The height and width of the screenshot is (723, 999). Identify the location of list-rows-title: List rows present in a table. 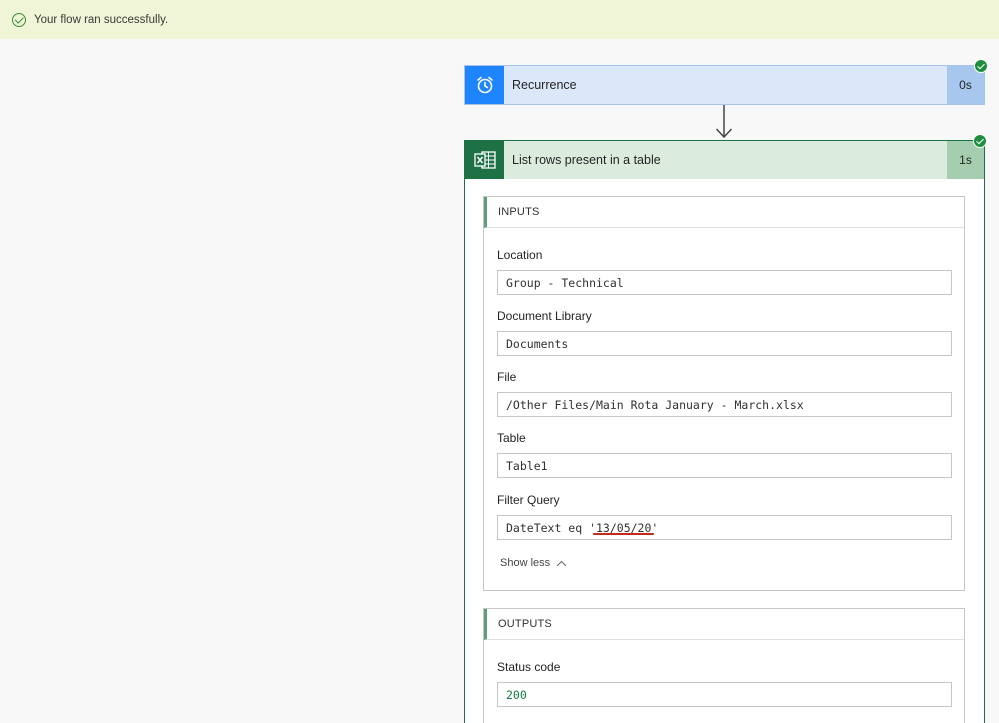
(586, 160).